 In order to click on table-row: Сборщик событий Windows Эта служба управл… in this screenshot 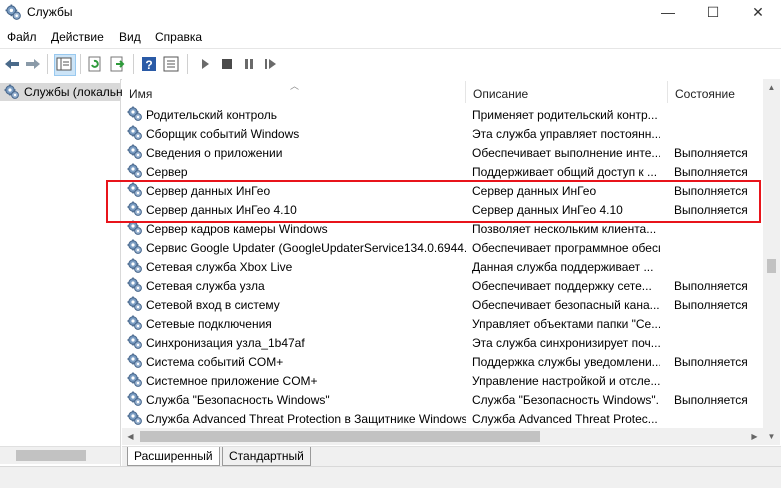, I will do `click(442, 133)`.